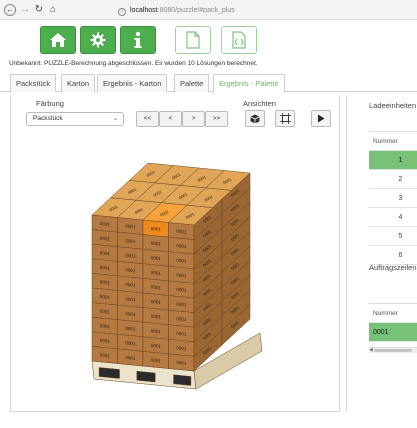 This screenshot has width=417, height=428. What do you see at coordinates (144, 10) in the screenshot?
I see `url-host: localhost` at bounding box center [144, 10].